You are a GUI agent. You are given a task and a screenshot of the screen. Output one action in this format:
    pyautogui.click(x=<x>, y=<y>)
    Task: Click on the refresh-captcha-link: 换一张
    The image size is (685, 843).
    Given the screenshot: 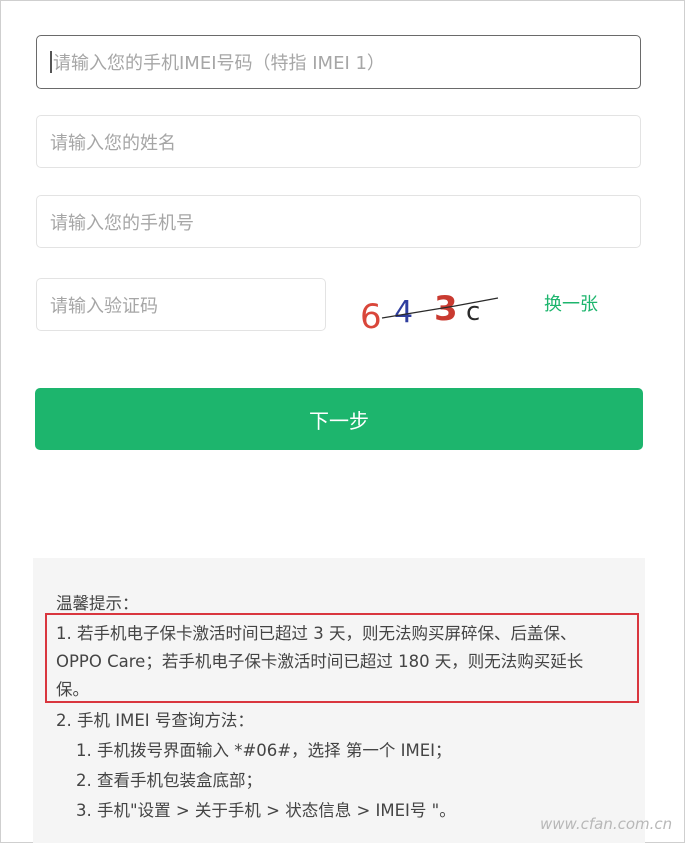 What is the action you would take?
    pyautogui.click(x=571, y=303)
    